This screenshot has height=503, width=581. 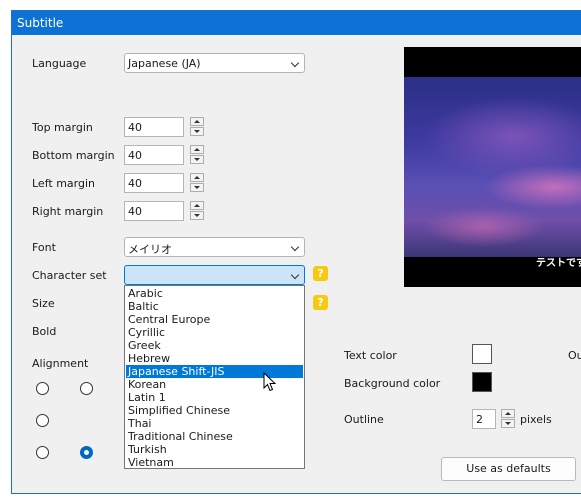 I want to click on align-middle-left-radio, so click(x=42, y=420).